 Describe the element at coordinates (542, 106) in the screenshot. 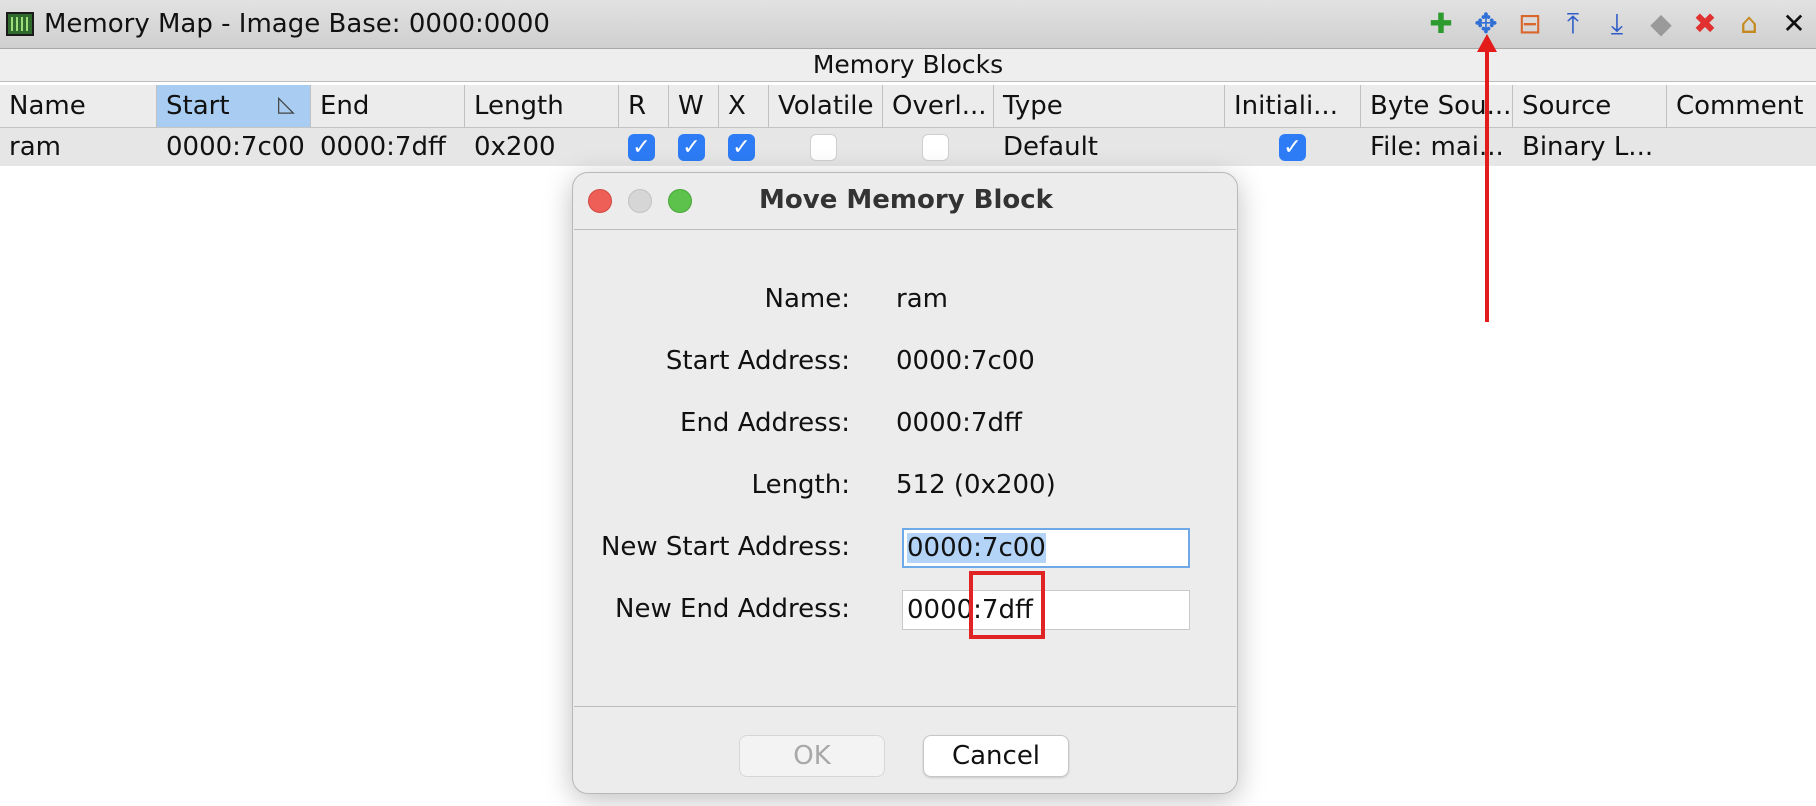

I see `column-header-length: Length` at that location.